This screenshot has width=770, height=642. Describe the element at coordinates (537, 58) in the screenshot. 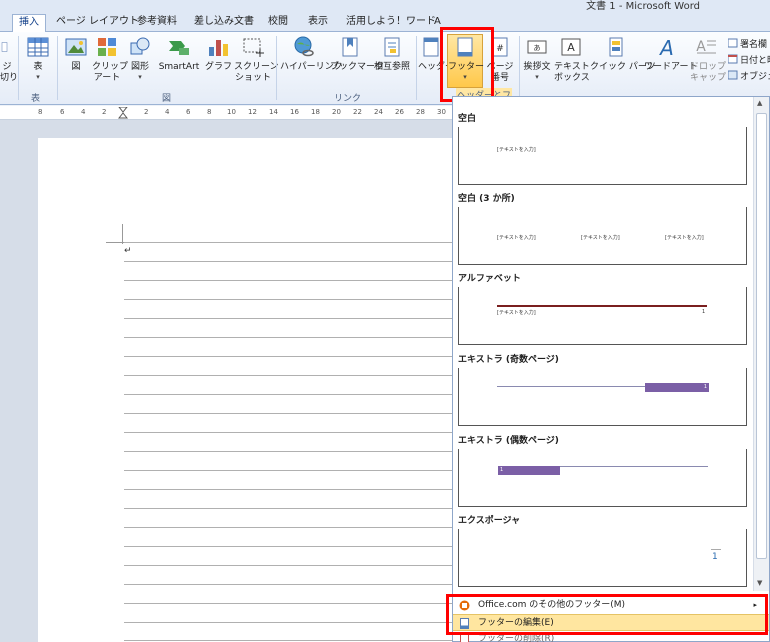

I see `greeting-button: あ 挨拶文 ▾` at that location.